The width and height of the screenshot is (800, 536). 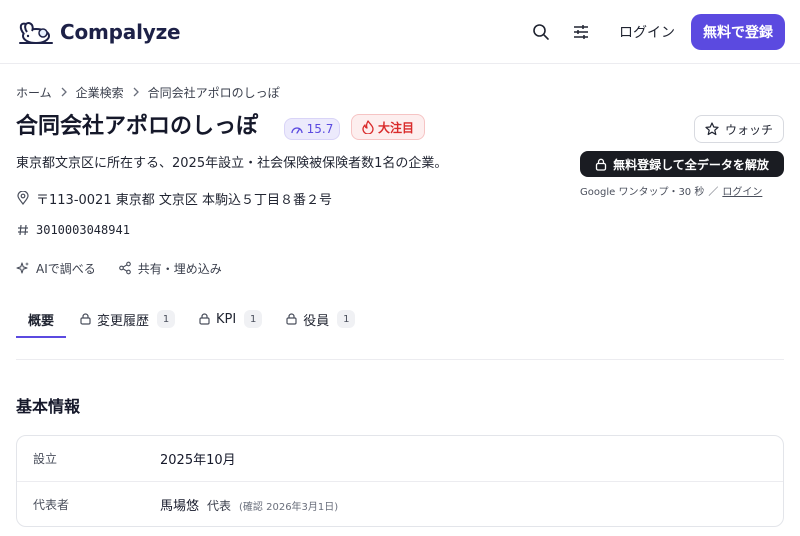 What do you see at coordinates (22, 268) in the screenshot?
I see `sparkle-icon` at bounding box center [22, 268].